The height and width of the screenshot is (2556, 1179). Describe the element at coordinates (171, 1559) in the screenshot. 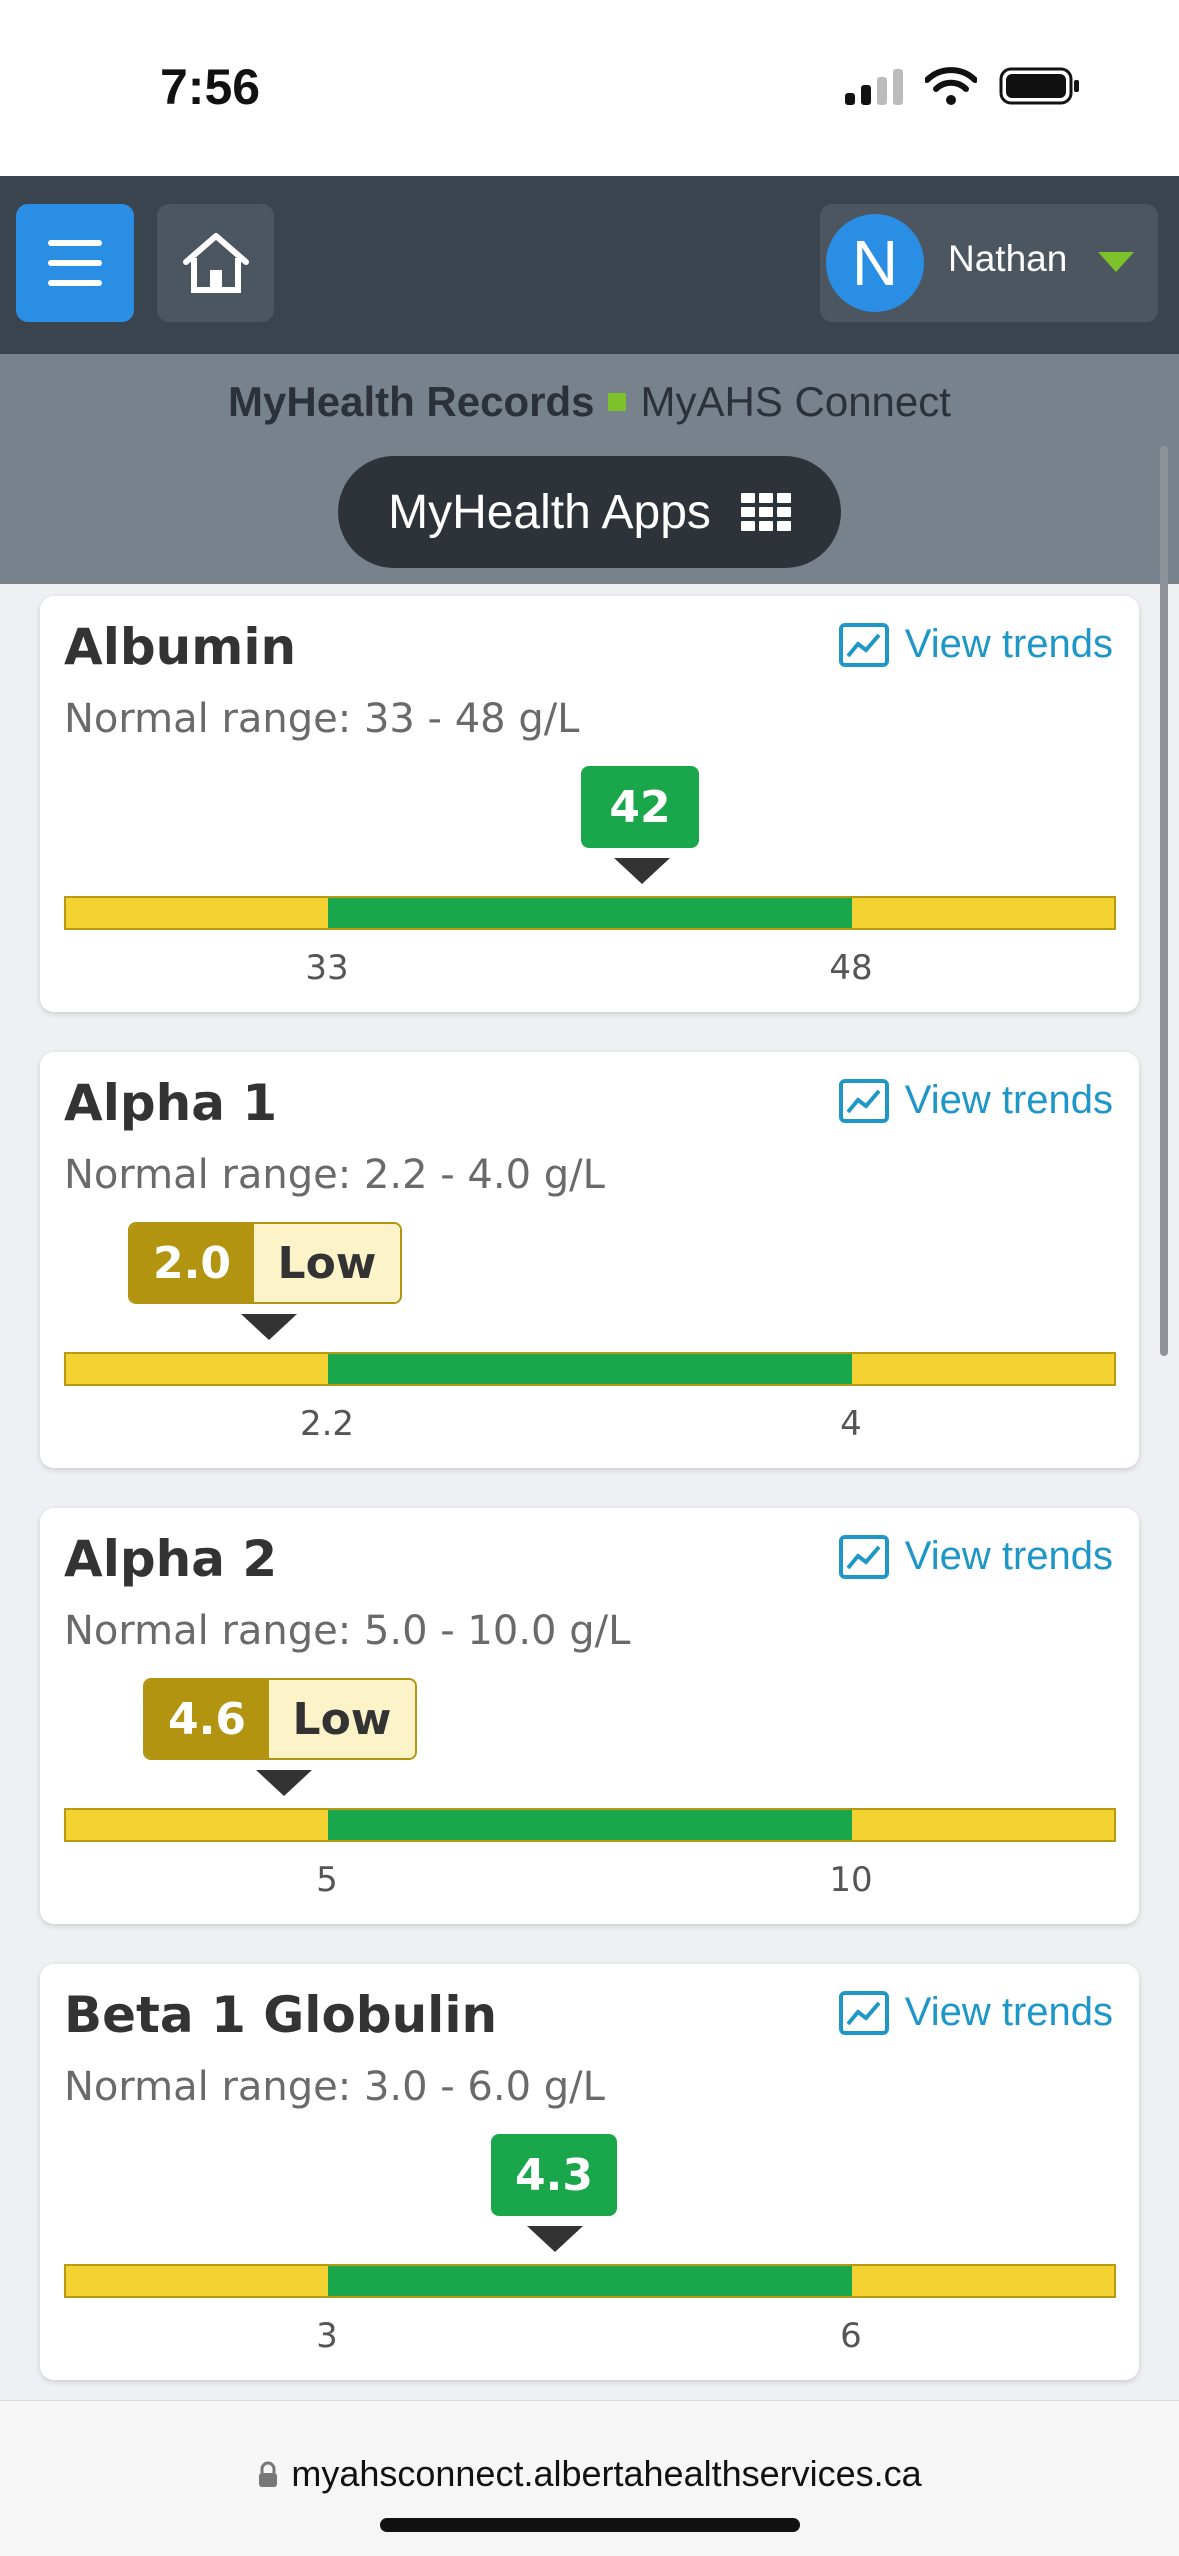

I see `result-title: Alpha 2` at that location.